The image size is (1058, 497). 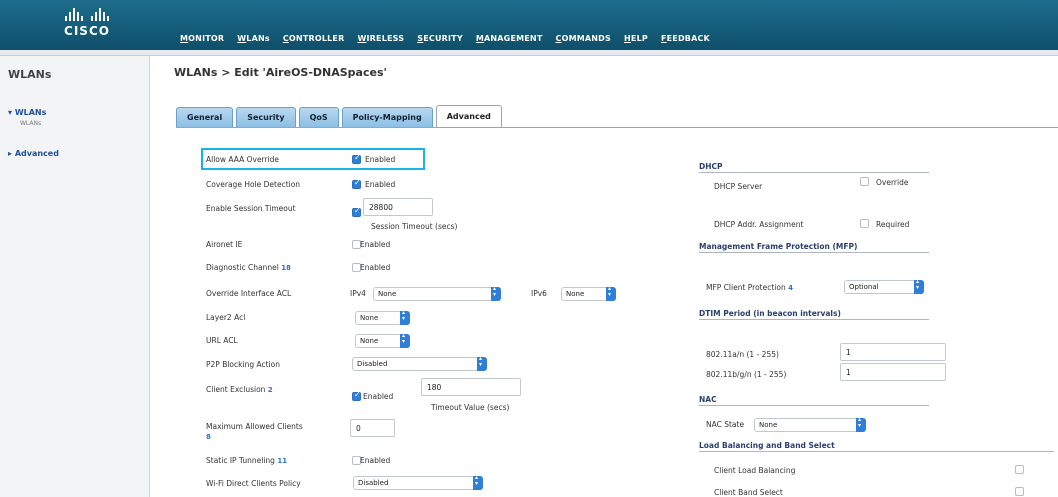 What do you see at coordinates (636, 38) in the screenshot?
I see `nav-help: HELP` at bounding box center [636, 38].